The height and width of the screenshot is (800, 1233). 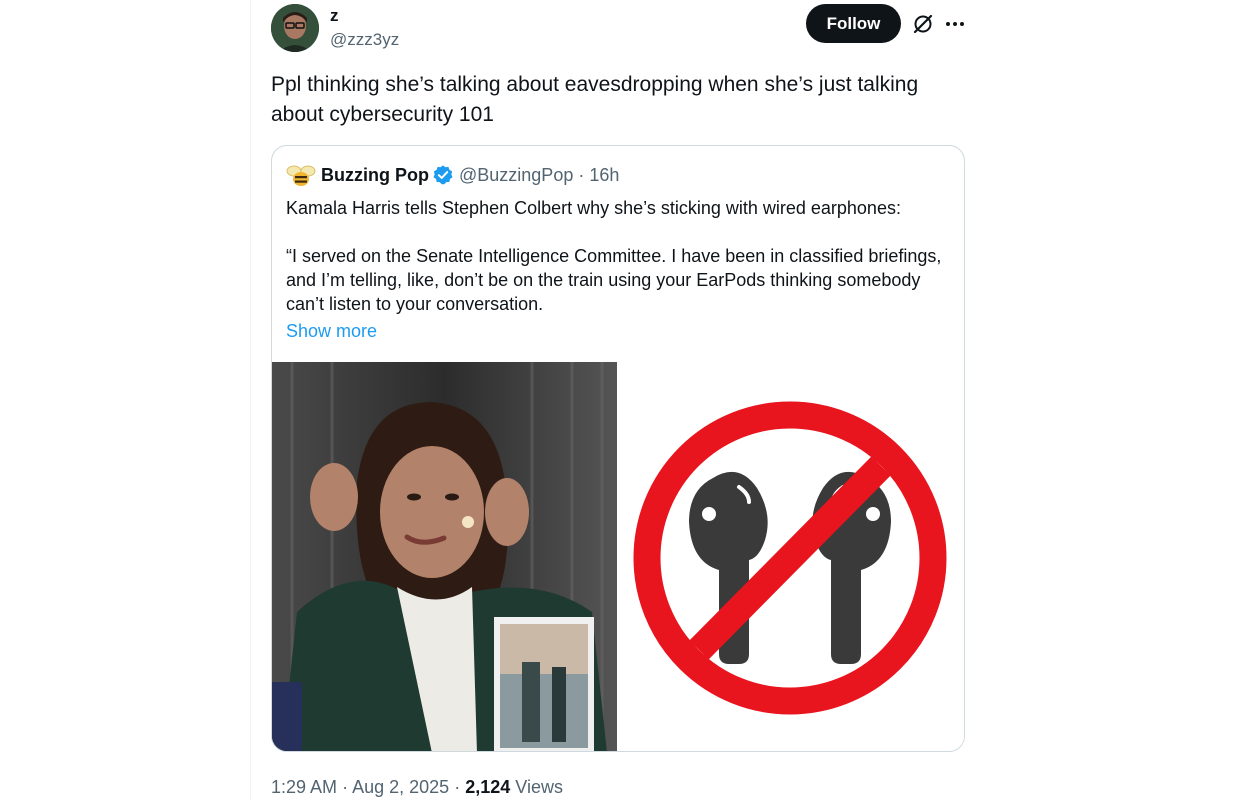 I want to click on no-earbuds-icon, so click(x=790, y=558).